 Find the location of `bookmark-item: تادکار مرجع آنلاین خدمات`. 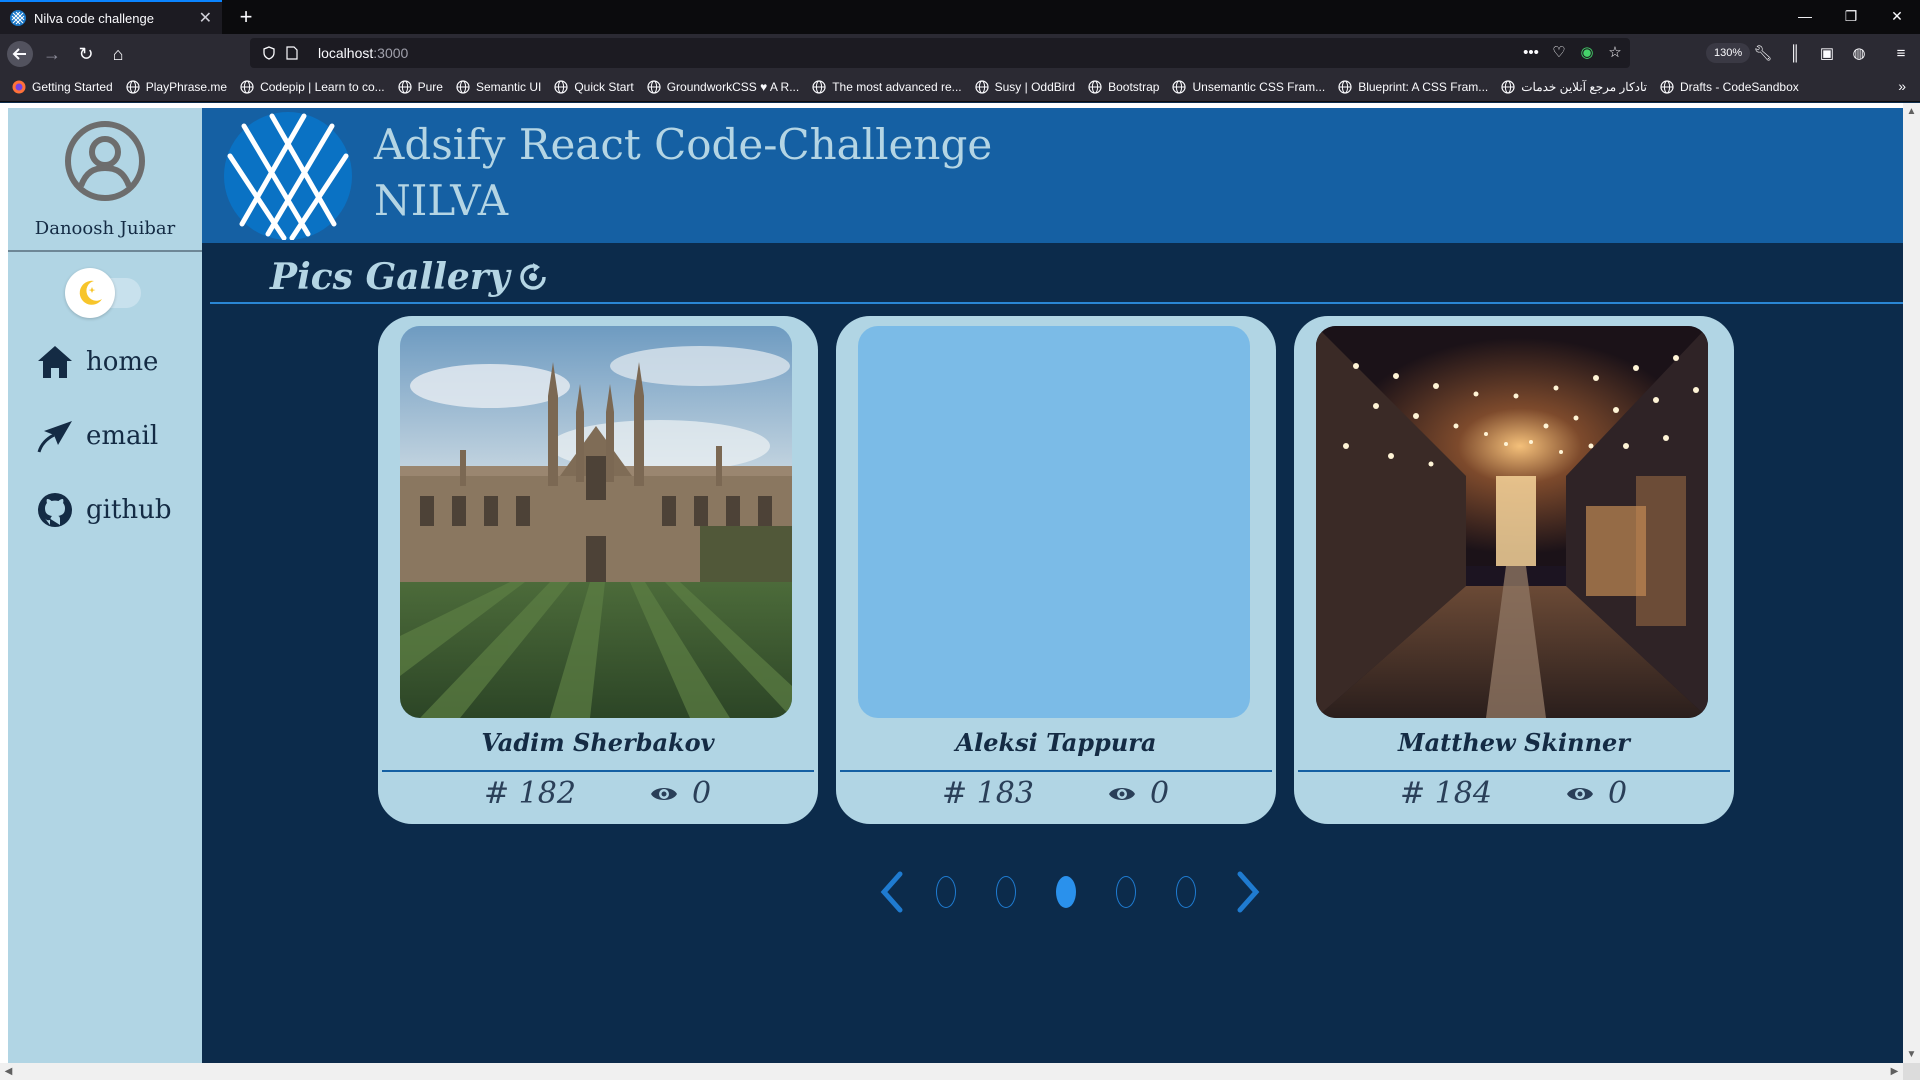

bookmark-item: تادکار مرجع آنلاین خدمات is located at coordinates (1574, 87).